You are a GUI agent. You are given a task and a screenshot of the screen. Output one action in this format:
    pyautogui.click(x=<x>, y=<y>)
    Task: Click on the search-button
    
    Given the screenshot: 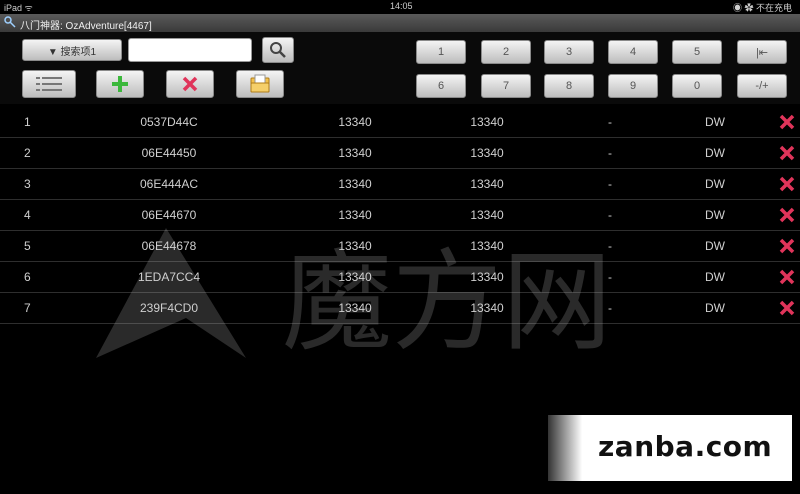 What is the action you would take?
    pyautogui.click(x=278, y=50)
    